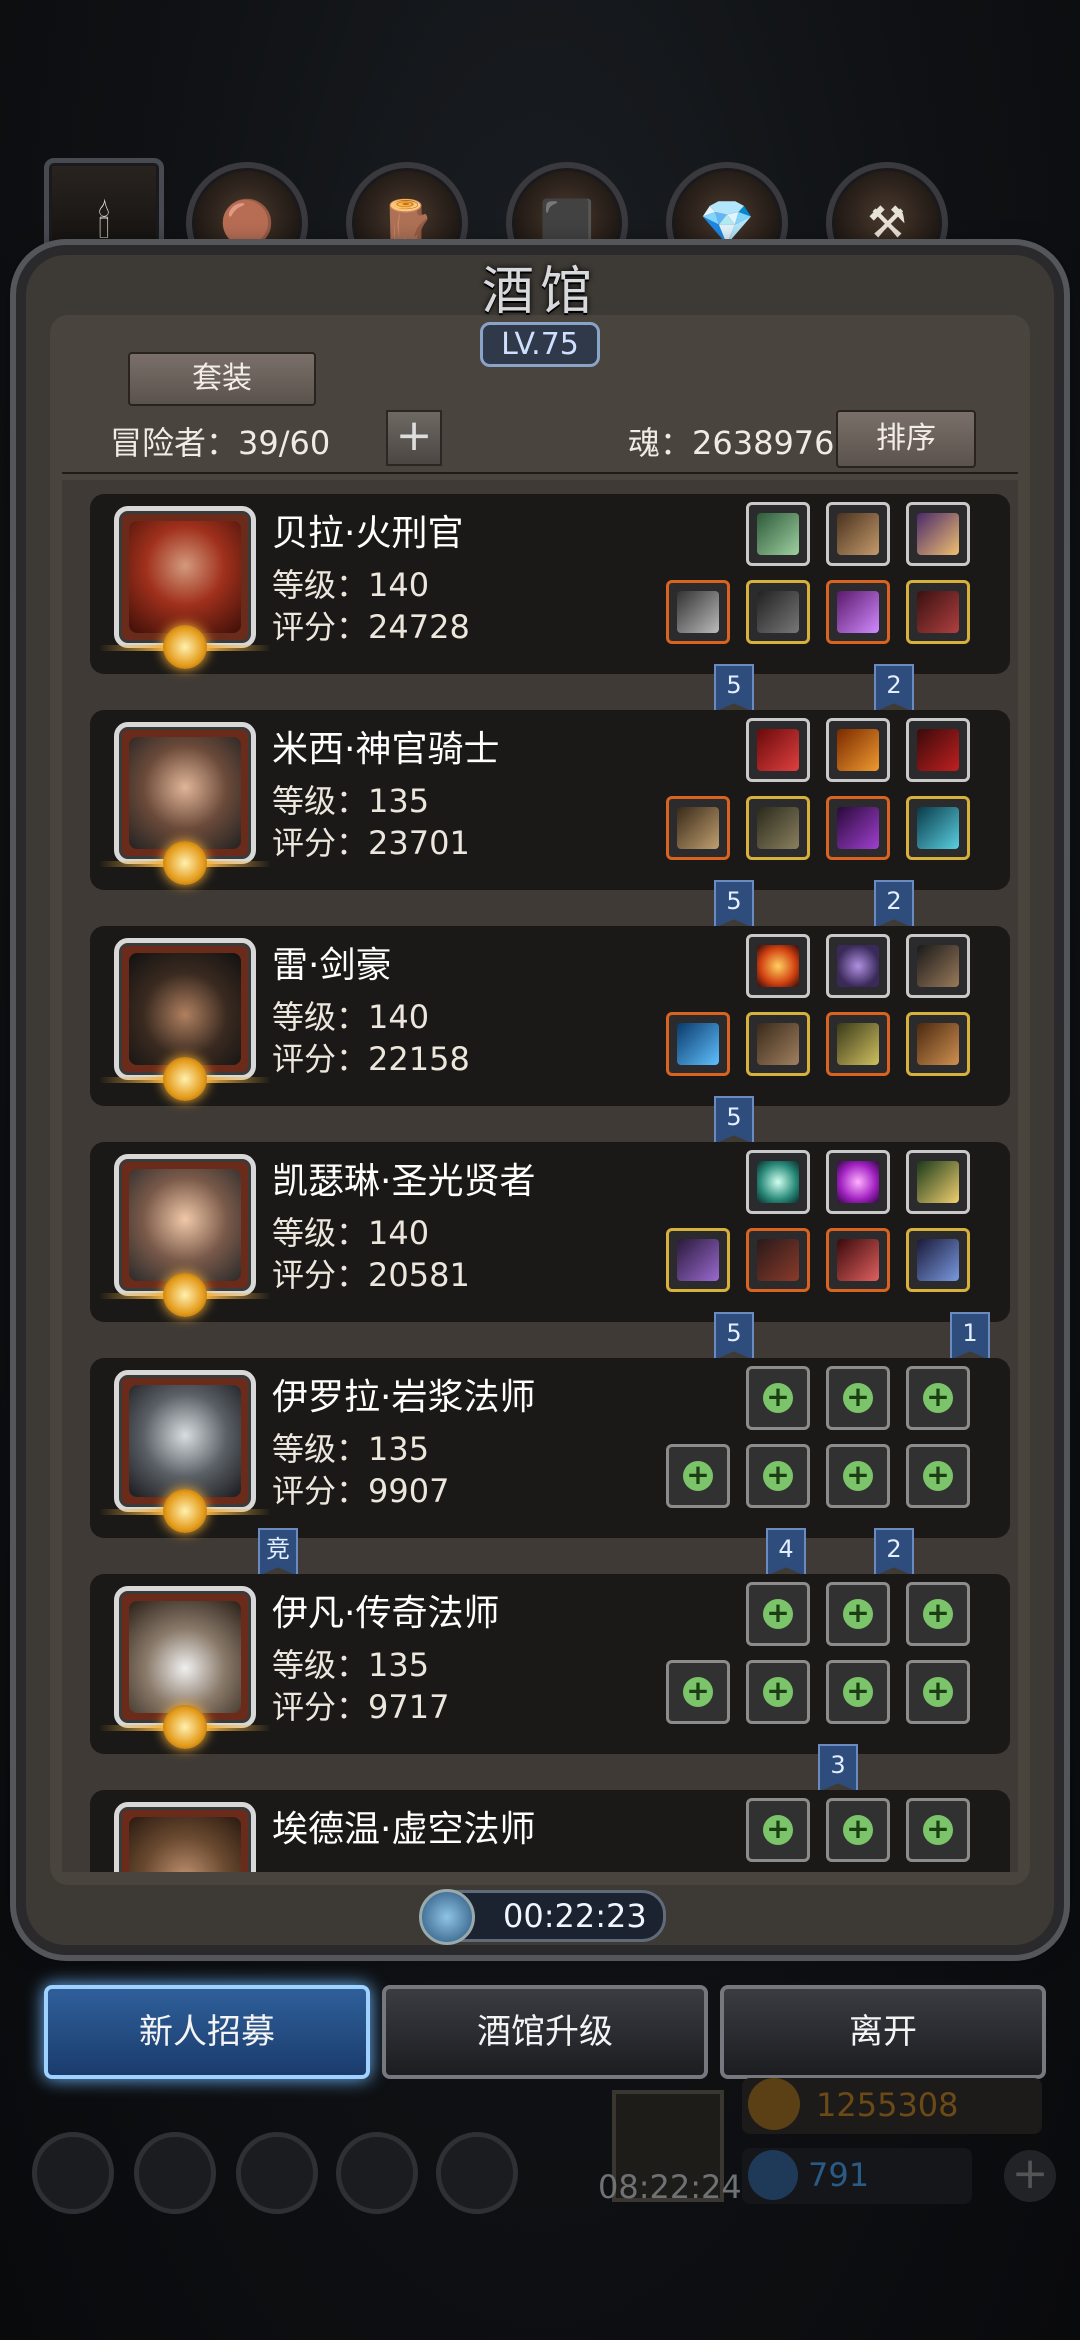 The width and height of the screenshot is (1080, 2340). What do you see at coordinates (368, 533) in the screenshot?
I see `hero-name: 贝拉·火刑官` at bounding box center [368, 533].